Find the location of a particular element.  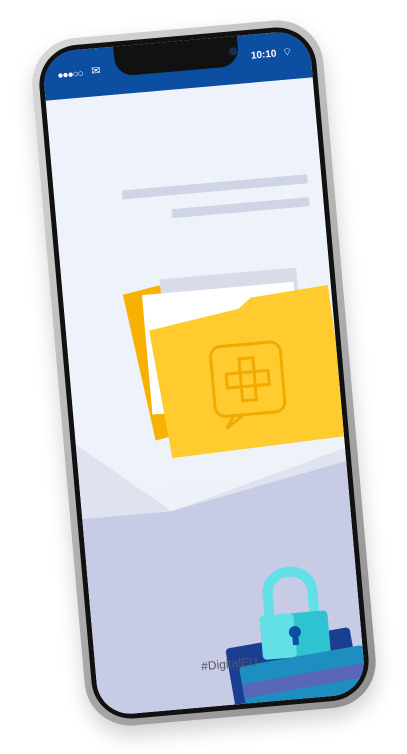

mail-icon: ✉ is located at coordinates (96, 71).